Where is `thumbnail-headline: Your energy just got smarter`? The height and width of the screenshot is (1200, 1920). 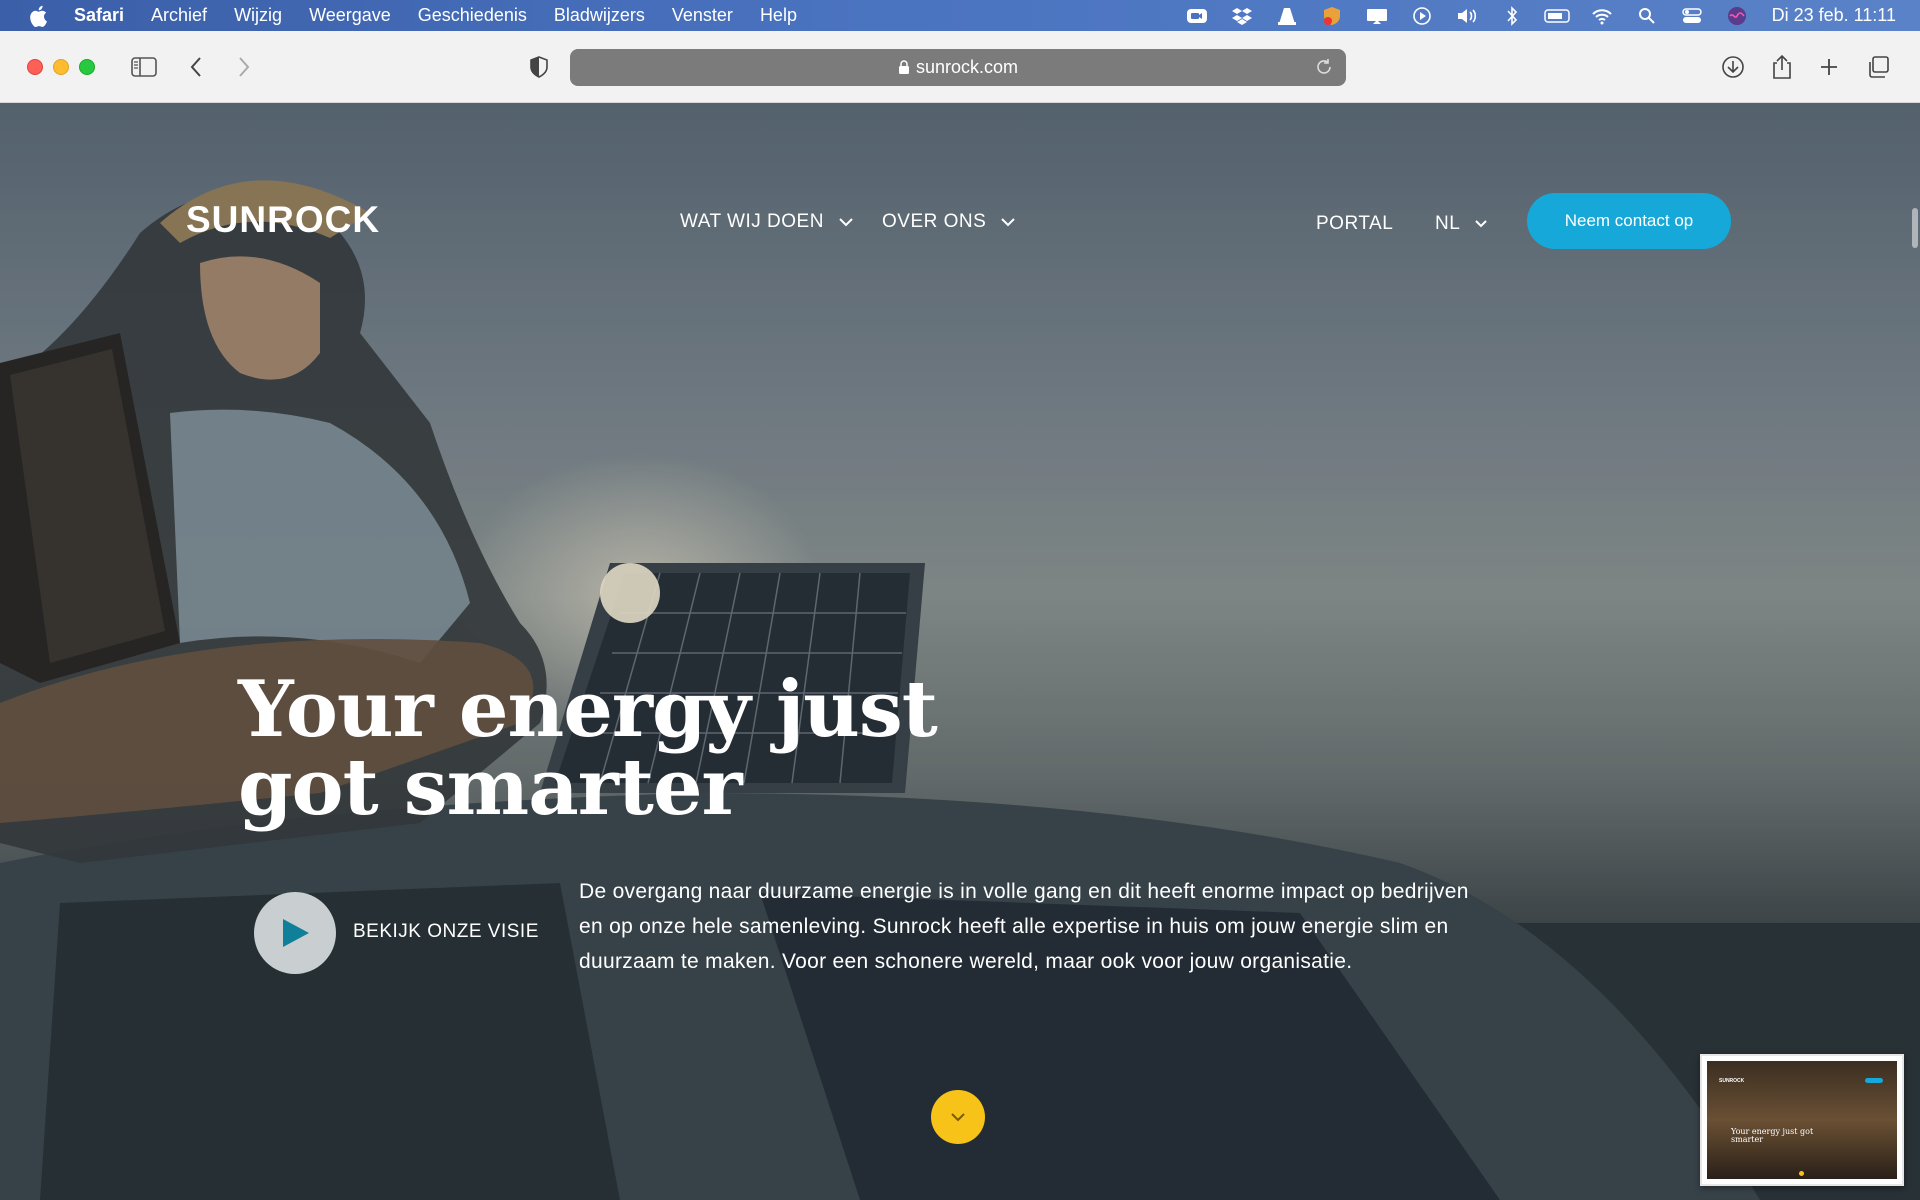
thumbnail-headline: Your energy just got smarter is located at coordinates (1772, 1135).